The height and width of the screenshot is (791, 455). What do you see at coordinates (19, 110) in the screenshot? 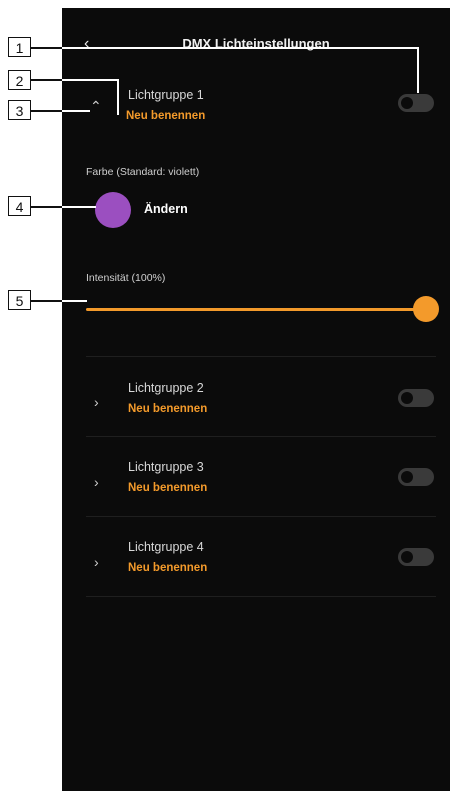
I see `callout-3: 3` at bounding box center [19, 110].